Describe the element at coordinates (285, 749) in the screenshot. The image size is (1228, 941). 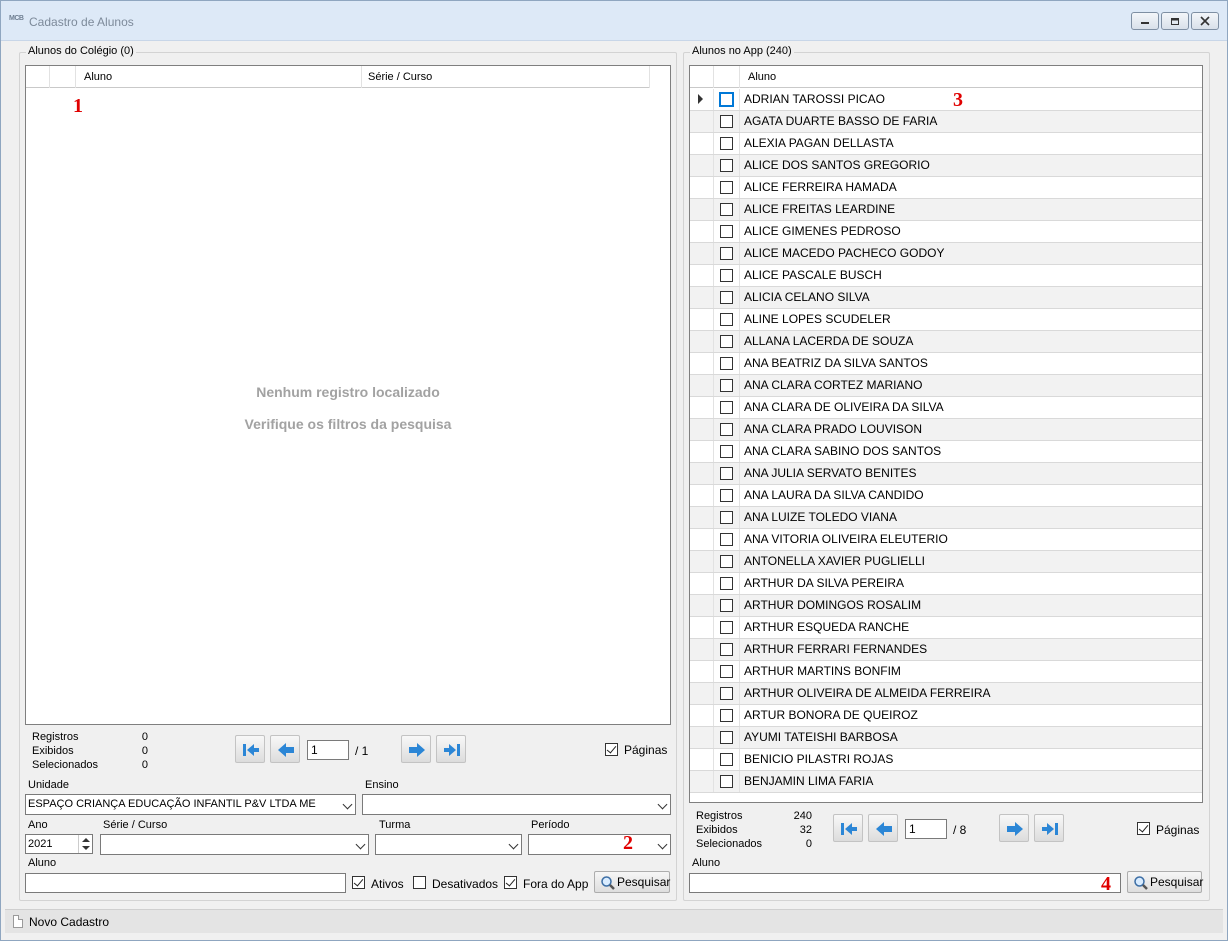
I see `school-prev-page-button` at that location.